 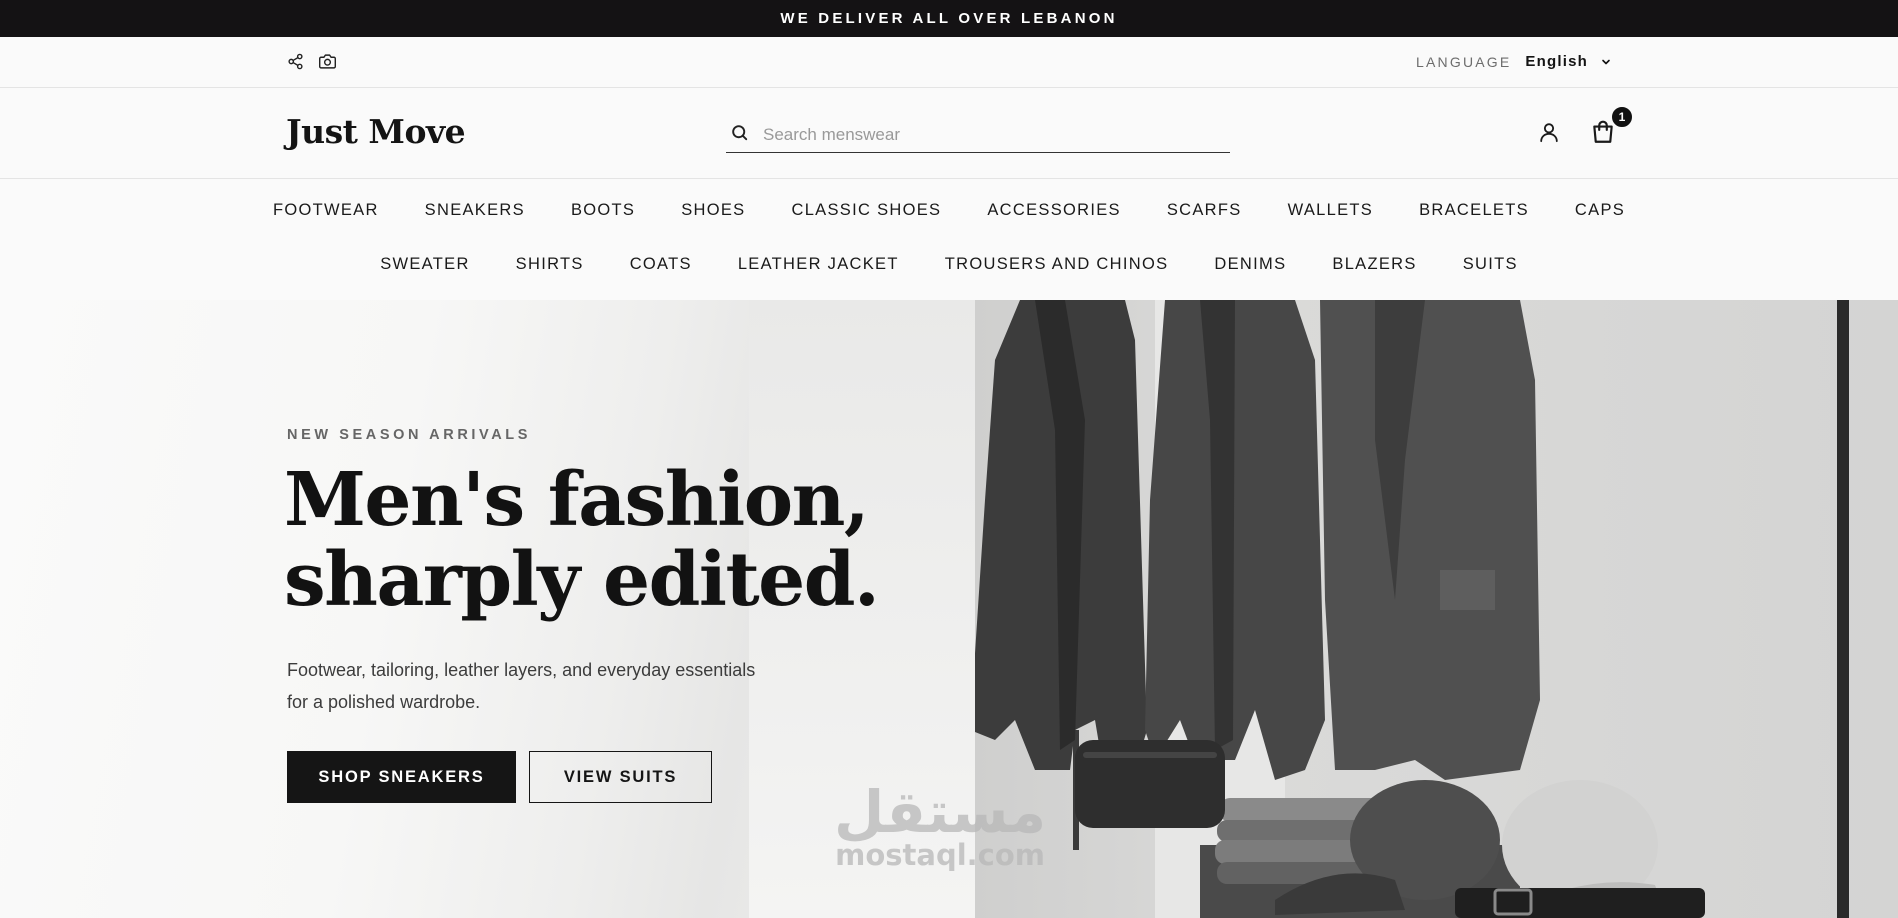 I want to click on nav-item-denims: DENIMS, so click(x=1250, y=264).